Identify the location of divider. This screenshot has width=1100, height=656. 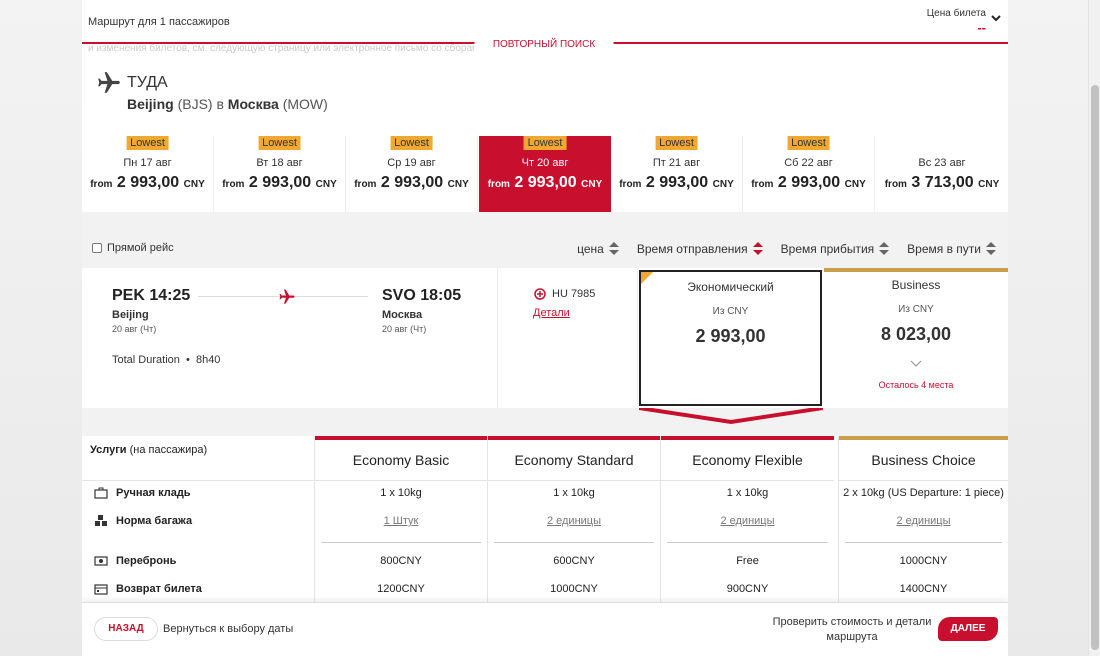
(198, 480).